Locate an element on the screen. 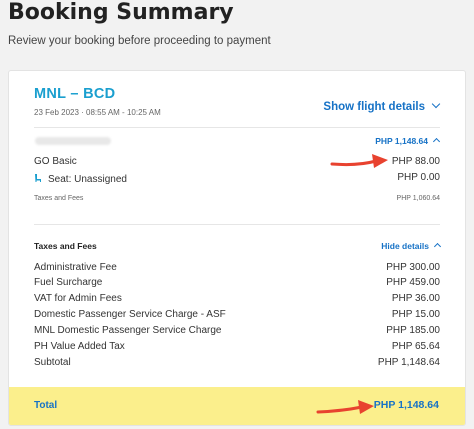 This screenshot has height=429, width=474. tax-item-label: Subtotal is located at coordinates (52, 362).